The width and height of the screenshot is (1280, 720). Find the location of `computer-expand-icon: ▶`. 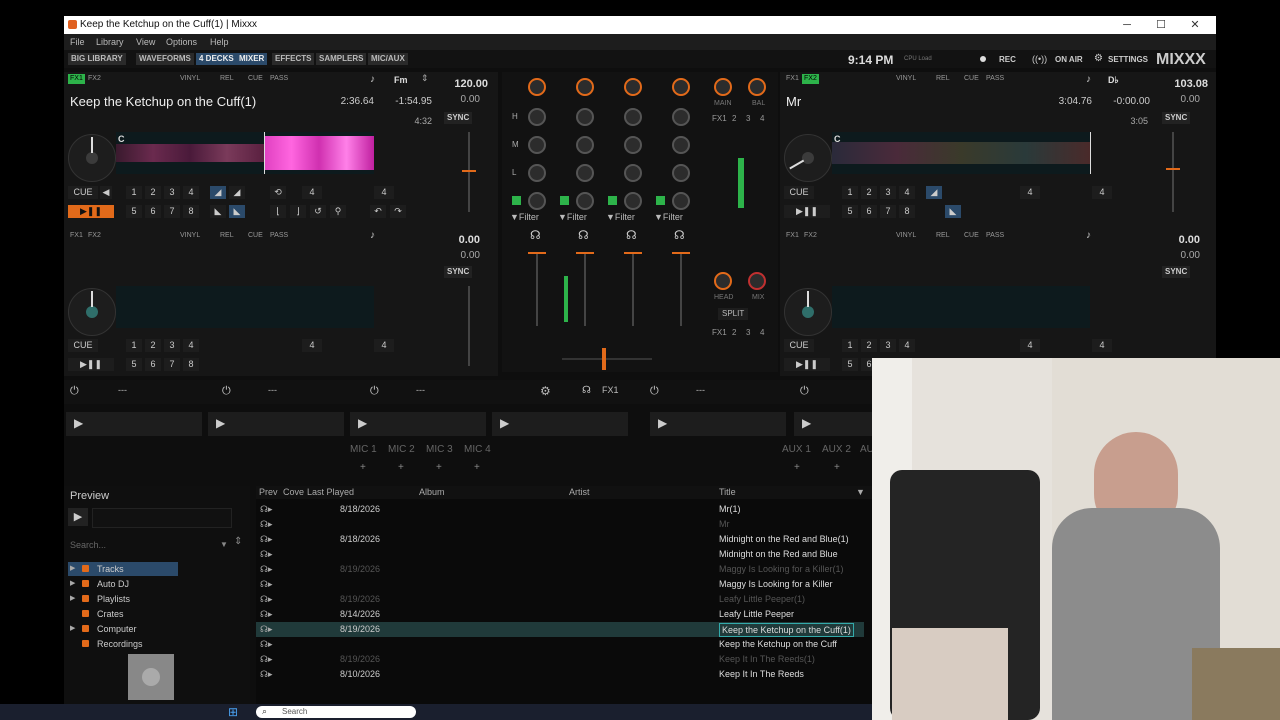

computer-expand-icon: ▶ is located at coordinates (72, 629).